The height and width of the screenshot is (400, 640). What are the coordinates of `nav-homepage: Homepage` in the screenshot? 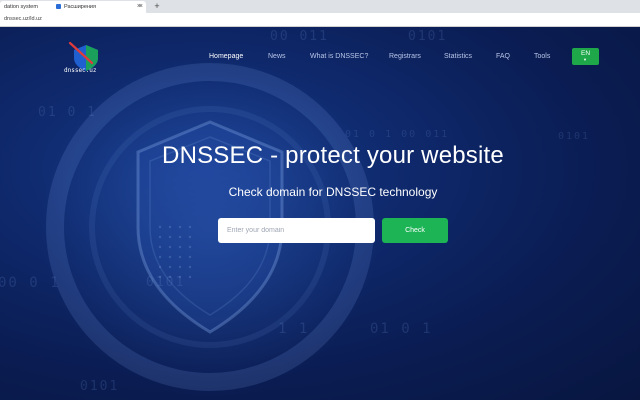 It's located at (226, 56).